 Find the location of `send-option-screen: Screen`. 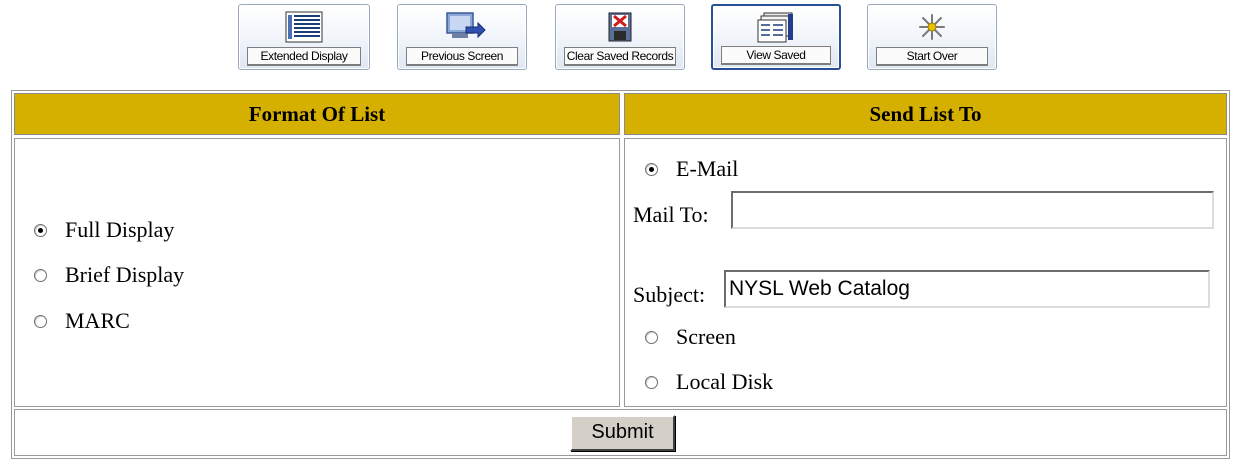

send-option-screen: Screen is located at coordinates (690, 337).